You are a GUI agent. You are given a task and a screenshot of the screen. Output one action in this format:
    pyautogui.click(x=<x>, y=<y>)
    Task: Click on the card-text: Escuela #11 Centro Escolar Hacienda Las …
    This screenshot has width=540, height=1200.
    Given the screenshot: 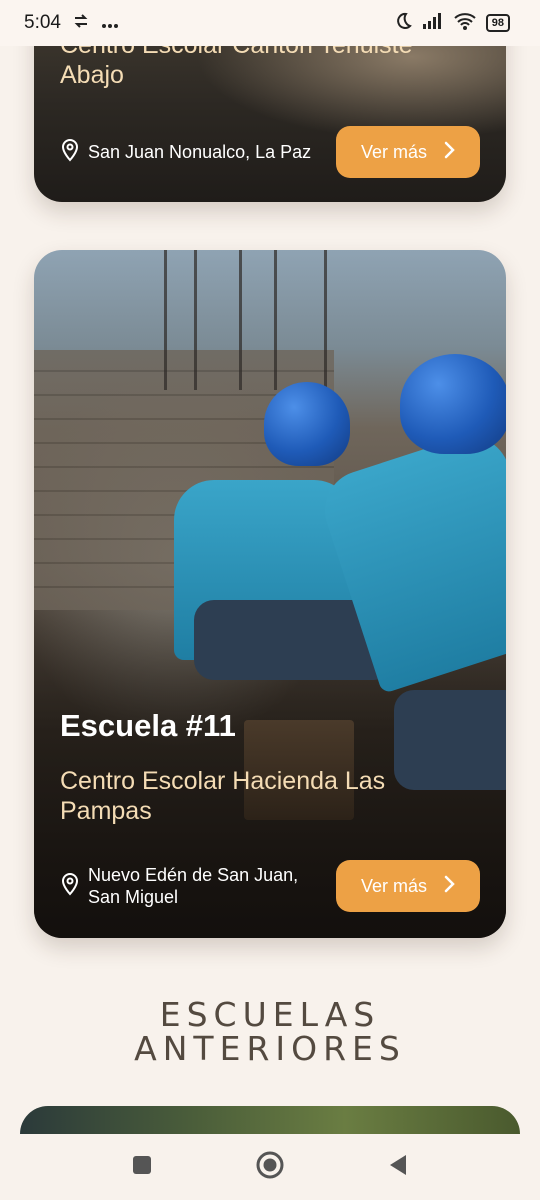 What is the action you would take?
    pyautogui.click(x=270, y=767)
    